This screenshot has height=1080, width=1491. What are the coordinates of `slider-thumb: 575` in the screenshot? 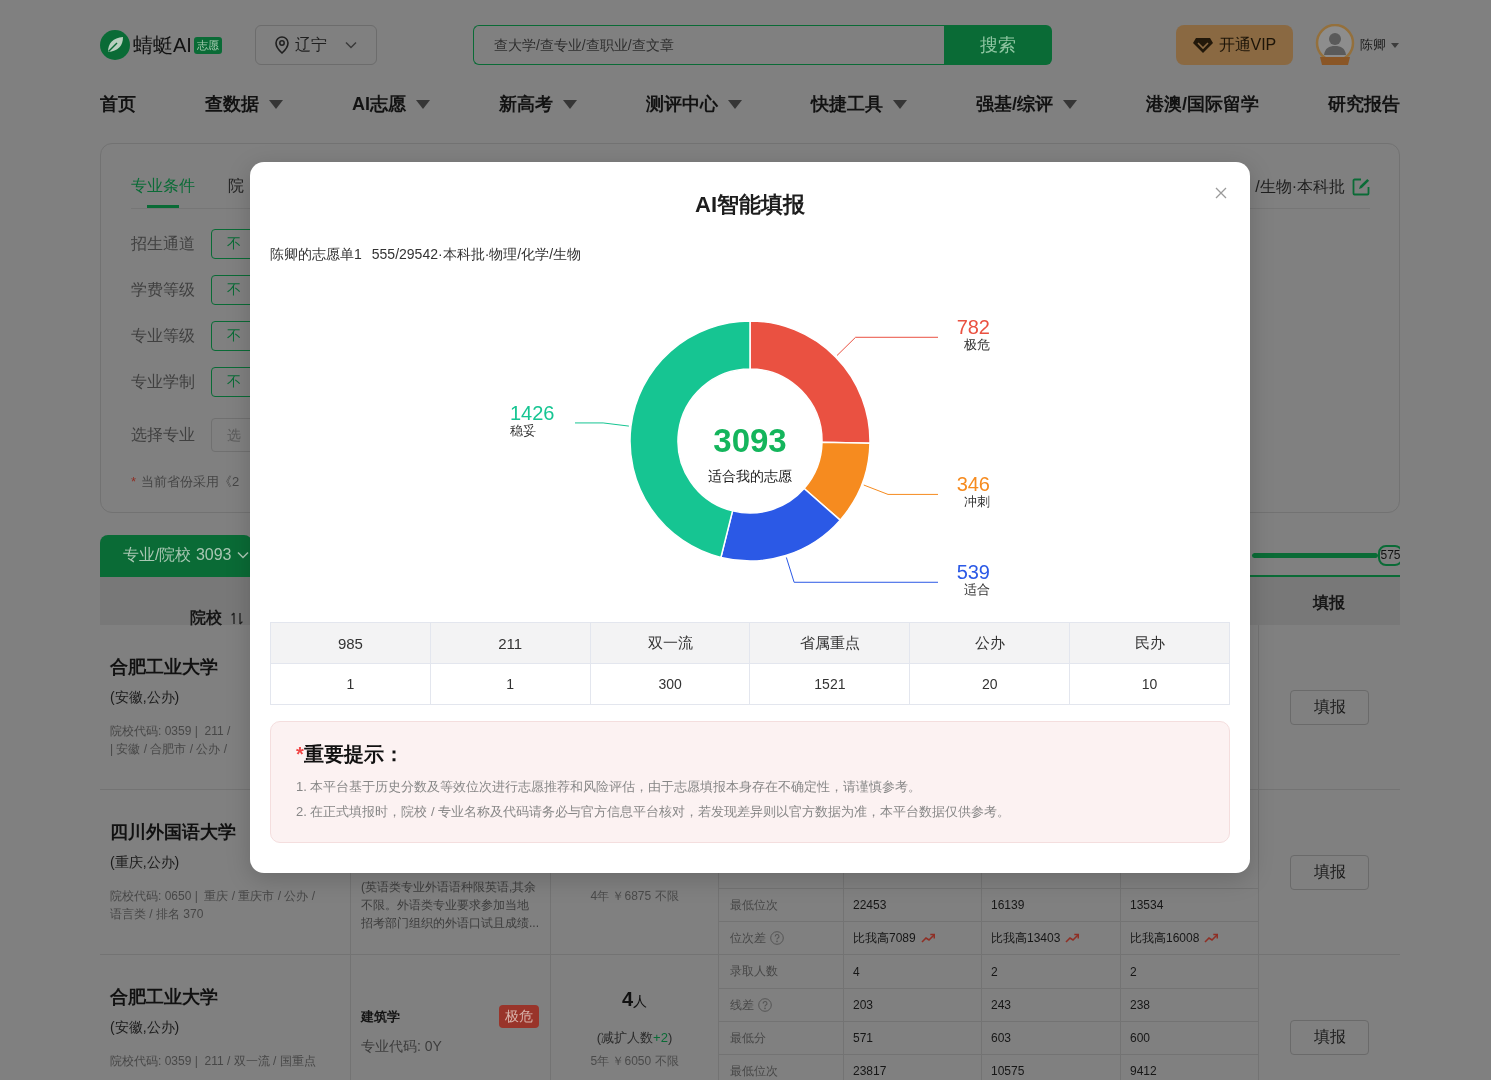 It's located at (1389, 555).